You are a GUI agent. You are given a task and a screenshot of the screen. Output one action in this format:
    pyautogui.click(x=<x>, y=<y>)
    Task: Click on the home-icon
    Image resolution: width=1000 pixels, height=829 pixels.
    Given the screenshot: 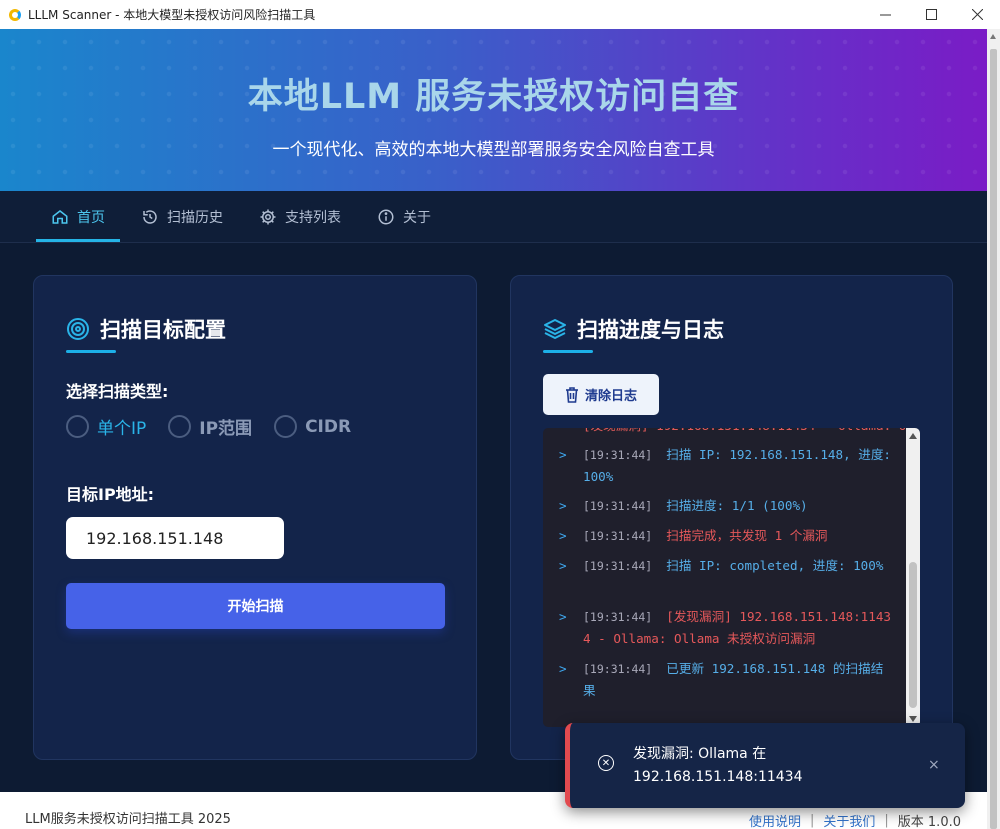 What is the action you would take?
    pyautogui.click(x=60, y=216)
    